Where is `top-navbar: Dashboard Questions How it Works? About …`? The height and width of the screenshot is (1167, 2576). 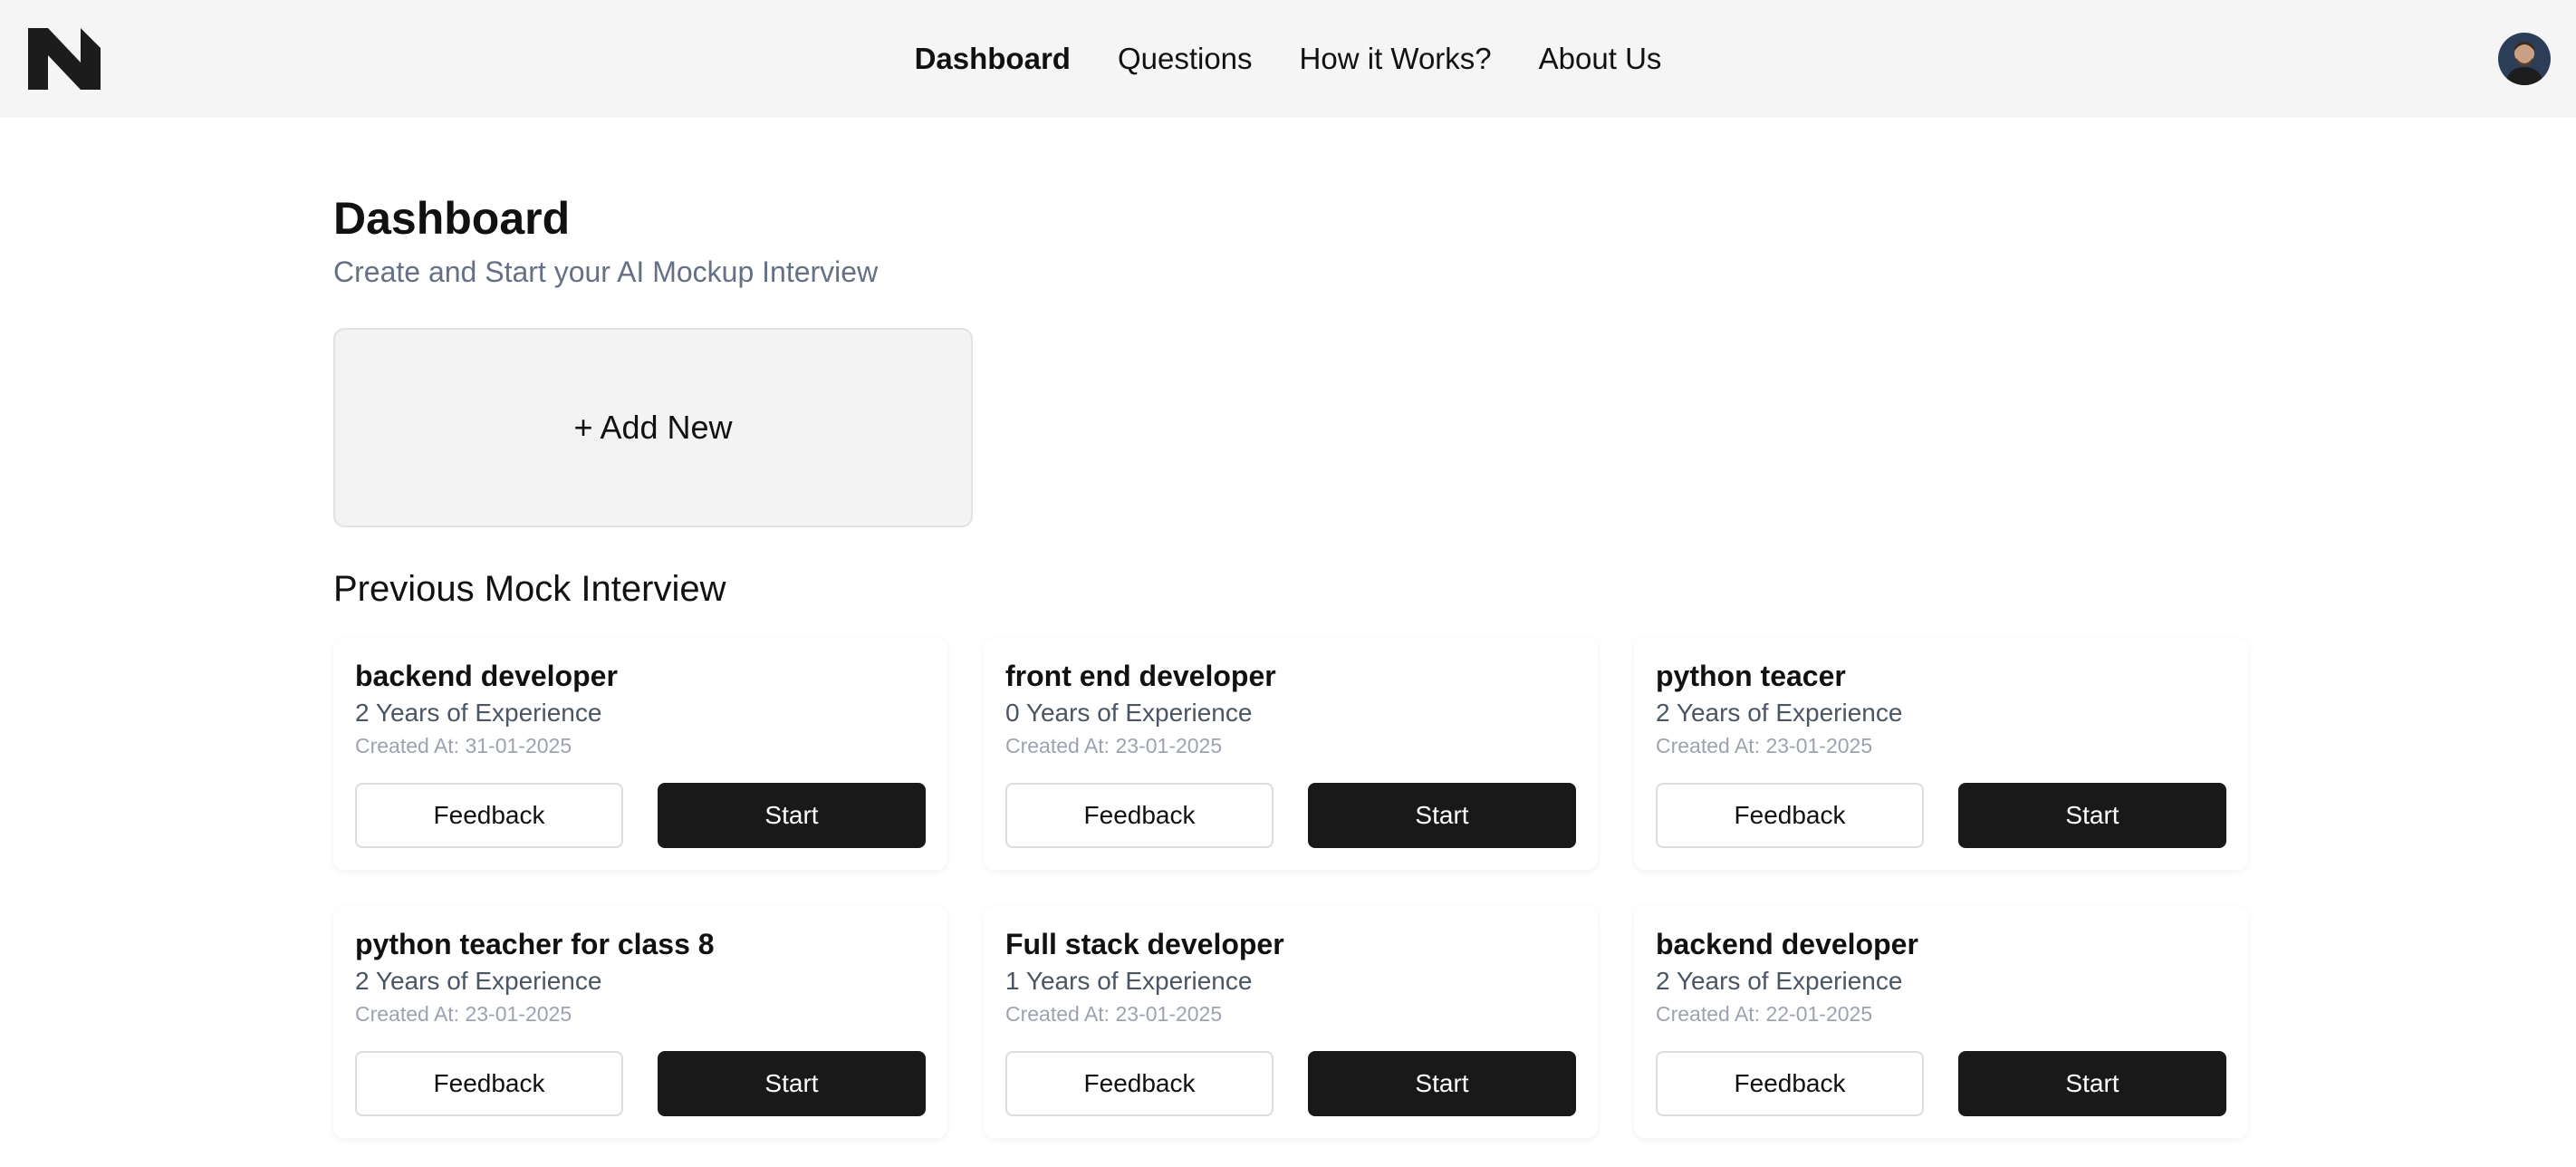 top-navbar: Dashboard Questions How it Works? About … is located at coordinates (1288, 59).